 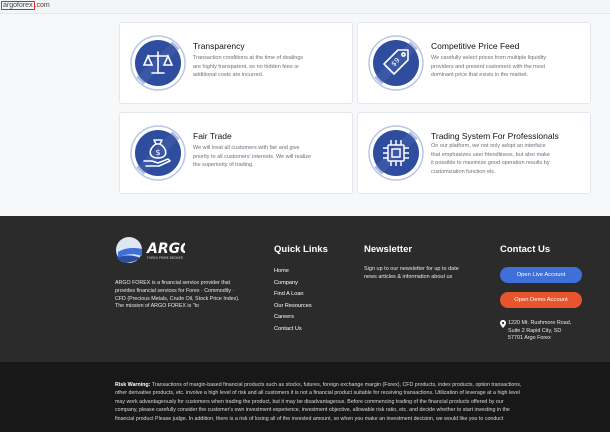 I want to click on address-text: argoforex .com, so click(x=25, y=5).